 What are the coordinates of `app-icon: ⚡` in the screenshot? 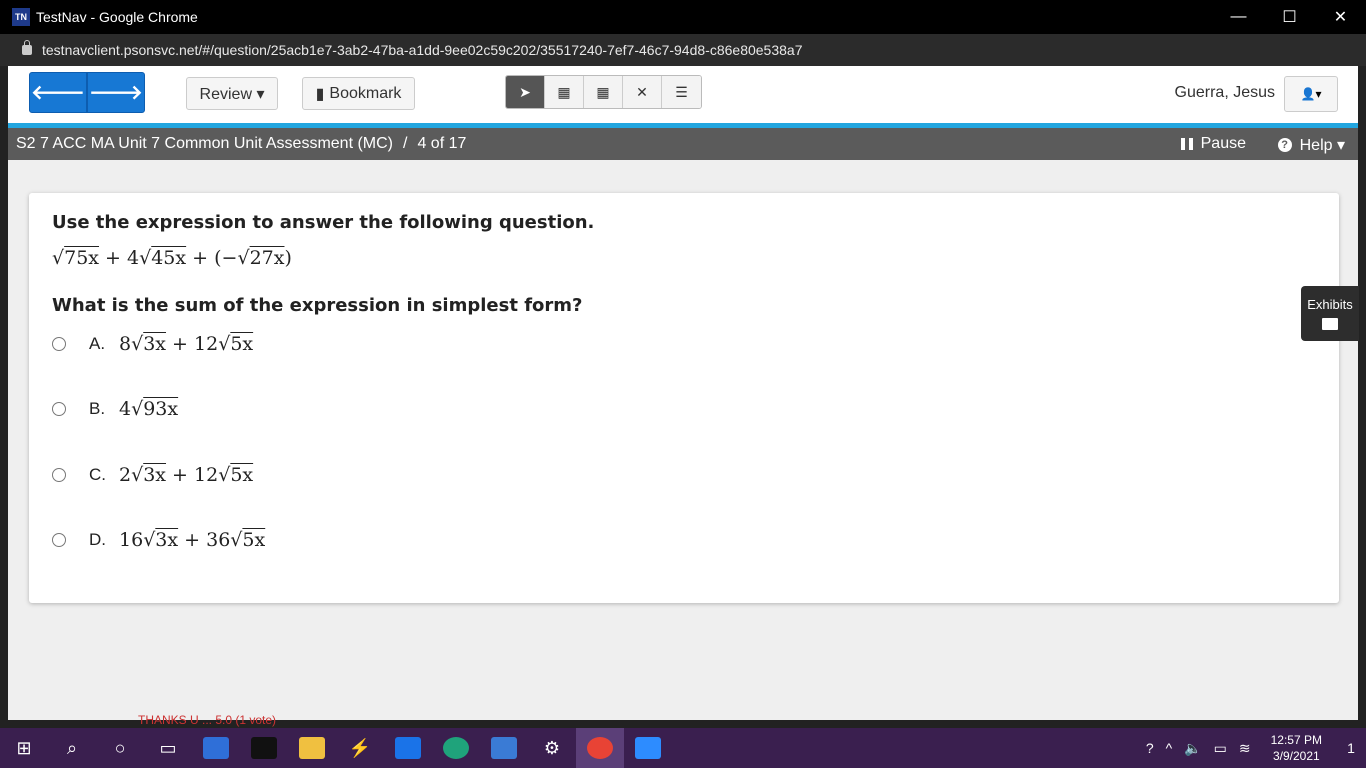 It's located at (360, 748).